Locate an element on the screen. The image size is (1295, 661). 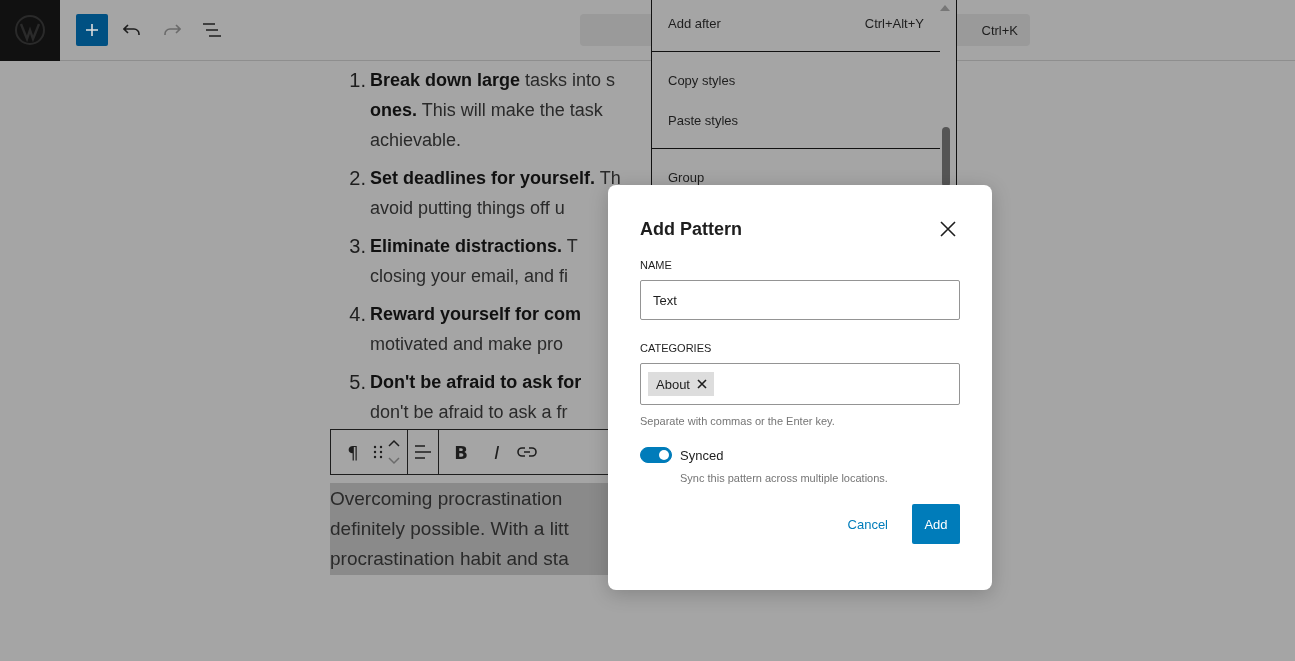
menu-item: Copy styles is located at coordinates (796, 80).